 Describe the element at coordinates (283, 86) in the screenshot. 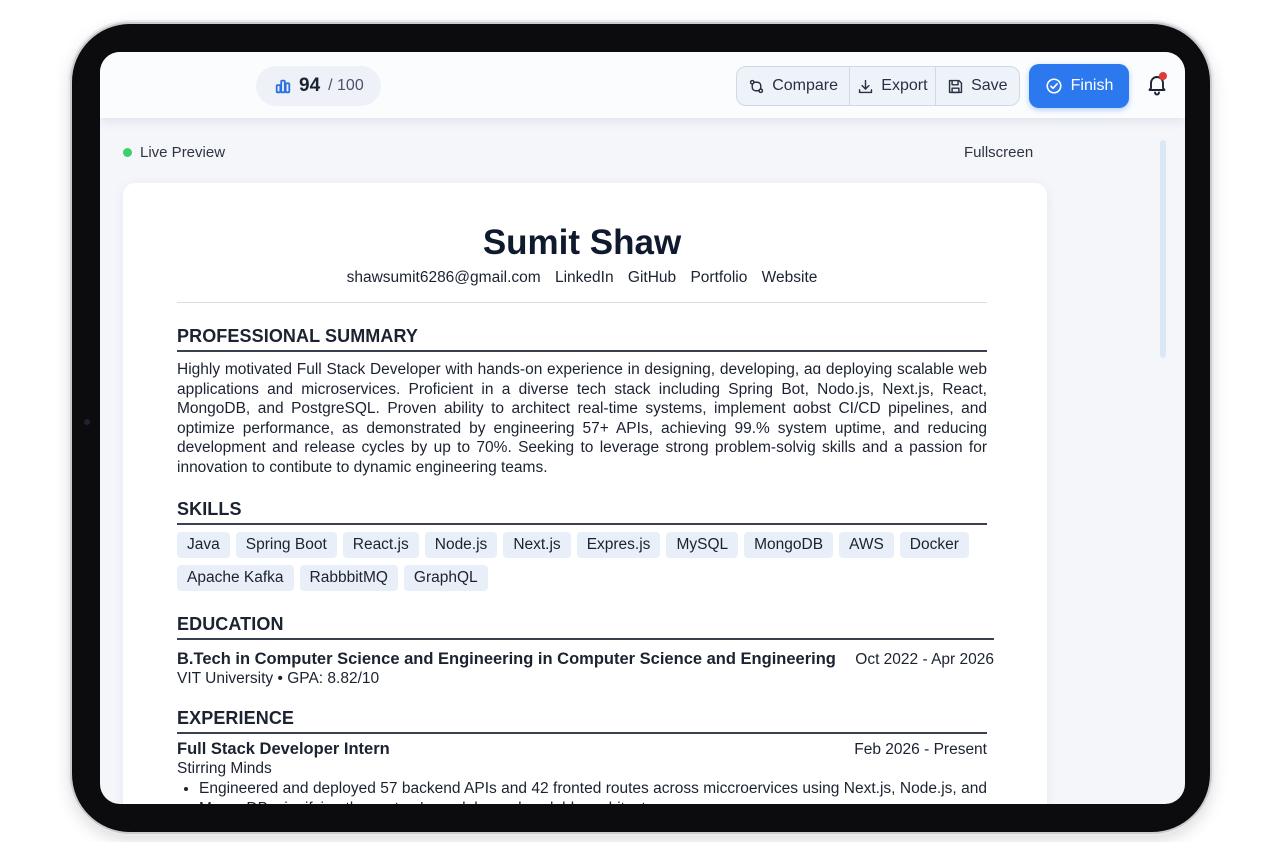

I see `bar-chart-icon` at that location.